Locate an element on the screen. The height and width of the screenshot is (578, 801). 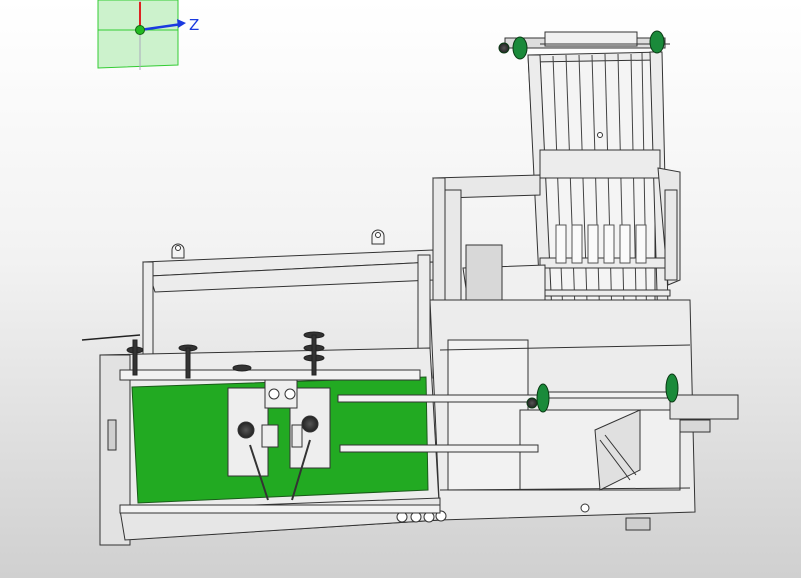
axis-triad: Z is located at coordinates (105, 37).